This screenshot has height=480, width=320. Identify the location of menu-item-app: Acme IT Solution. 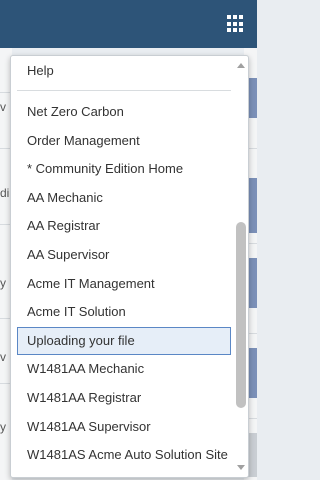
(124, 312).